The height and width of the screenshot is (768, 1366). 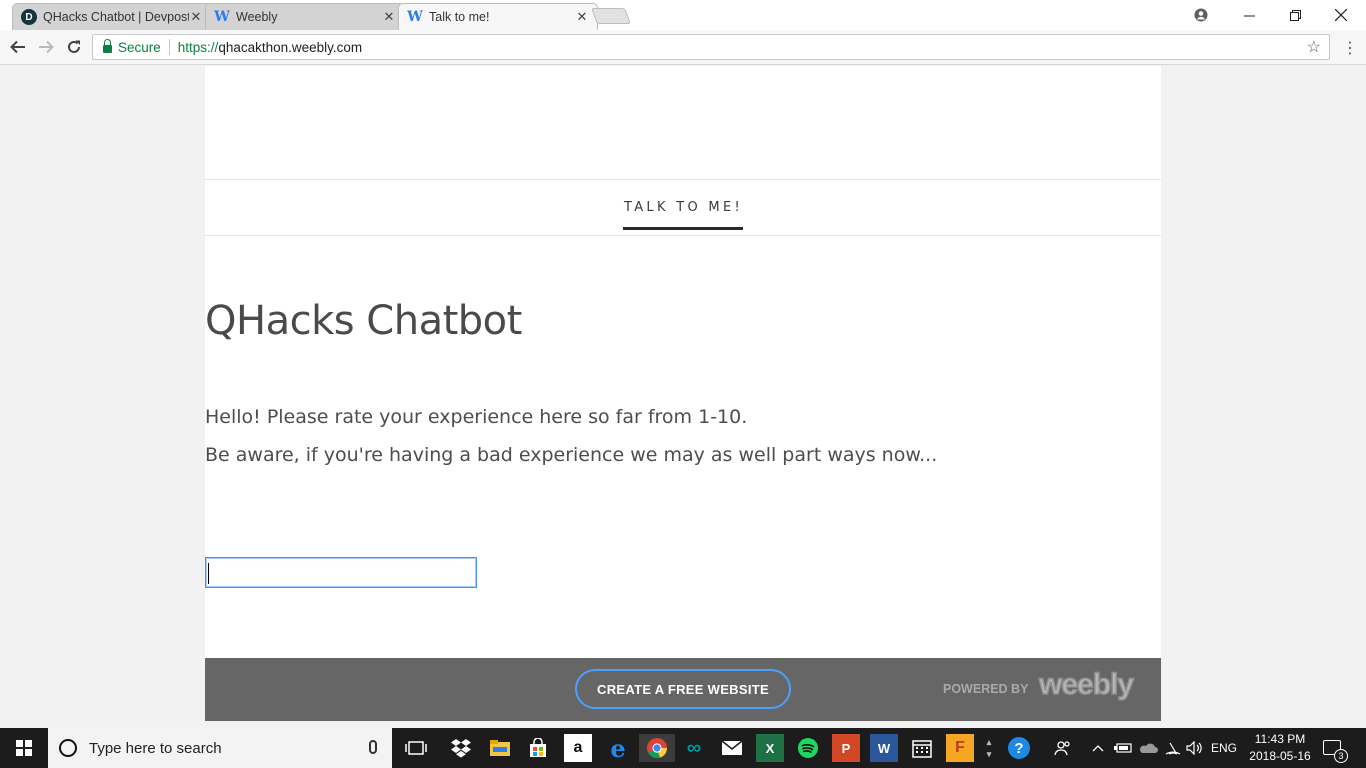 I want to click on devpost-icon: D, so click(x=29, y=17).